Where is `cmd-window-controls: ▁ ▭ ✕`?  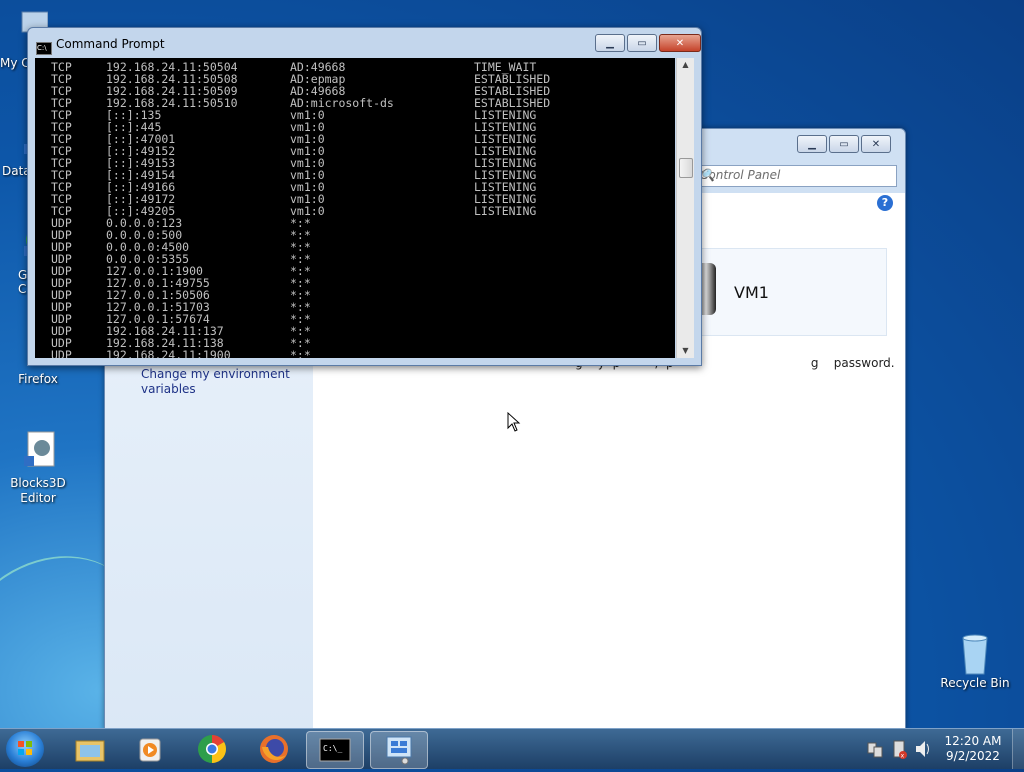
cmd-window-controls: ▁ ▭ ✕ is located at coordinates (648, 43).